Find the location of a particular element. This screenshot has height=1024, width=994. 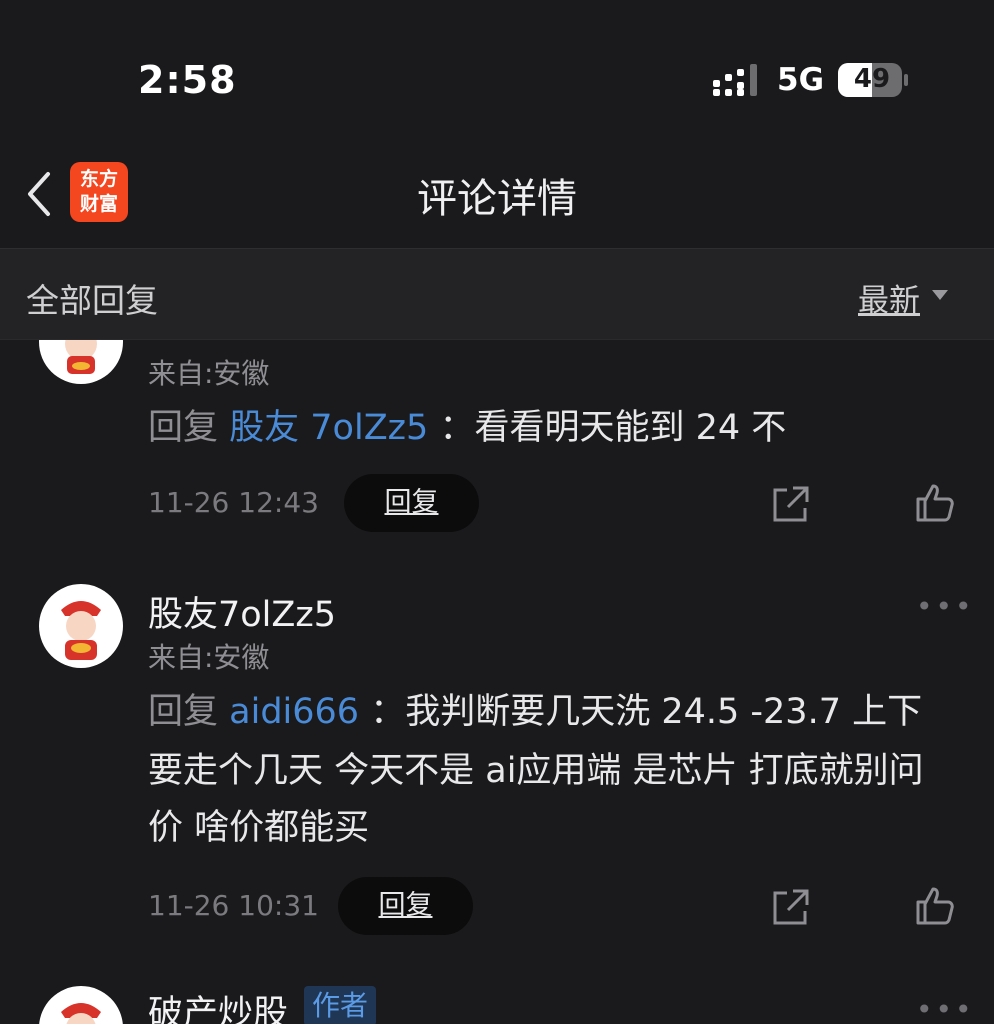

reply-text: ：我判断要几天洗 24.5 -23.7 上下 is located at coordinates (646, 712).